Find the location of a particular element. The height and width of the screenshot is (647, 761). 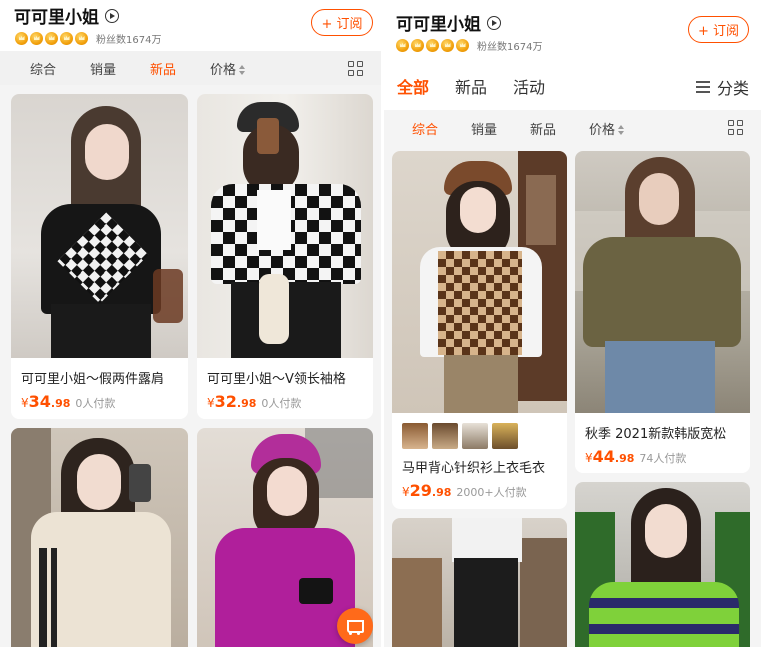

product-card: 秋季 2021新款韩版宽松 ¥44.98 74人付款 is located at coordinates (662, 312).